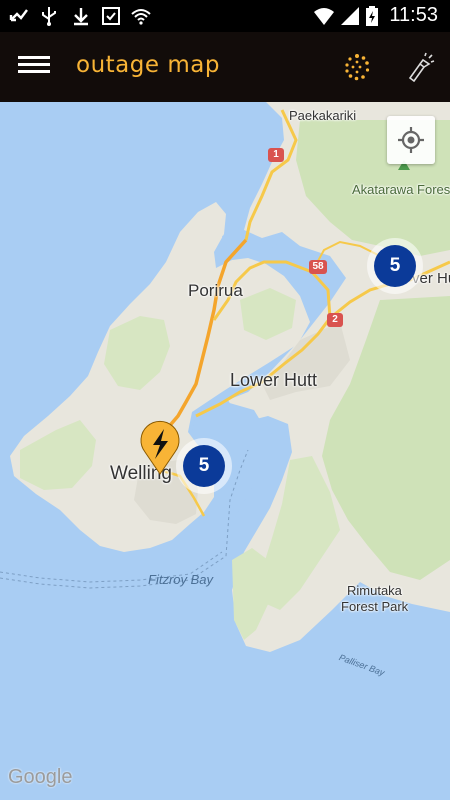  What do you see at coordinates (335, 320) in the screenshot?
I see `road-shield-2: 2` at bounding box center [335, 320].